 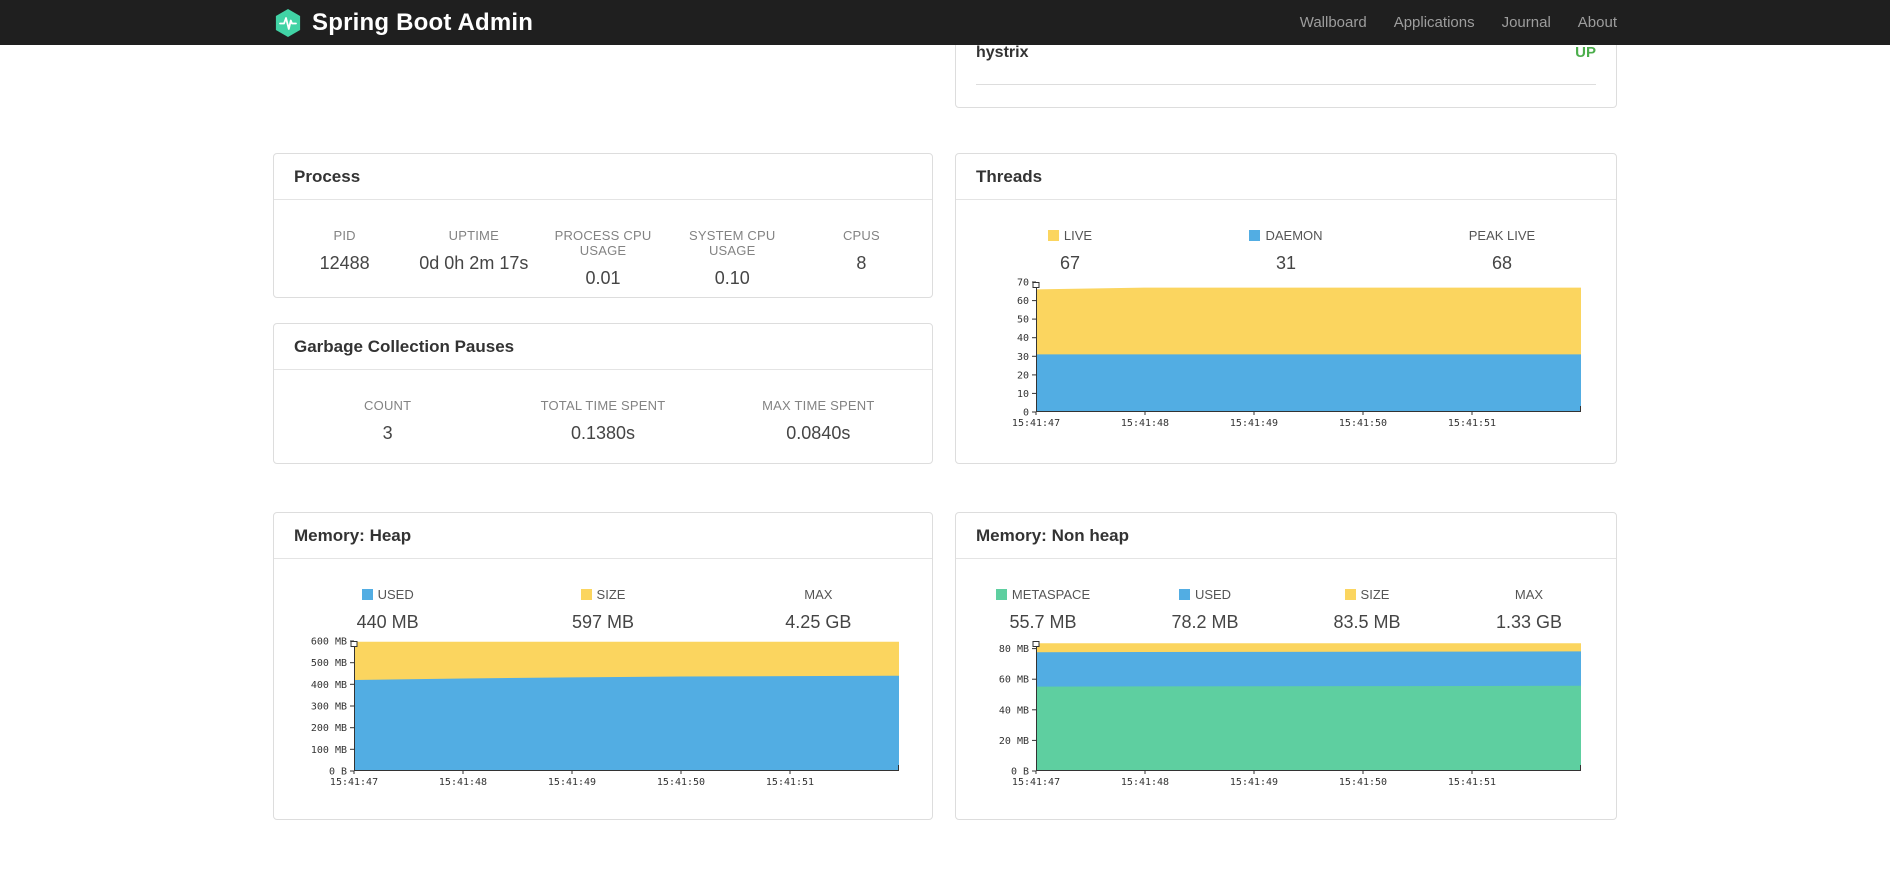 I want to click on metric-label: COUNT, so click(x=388, y=405).